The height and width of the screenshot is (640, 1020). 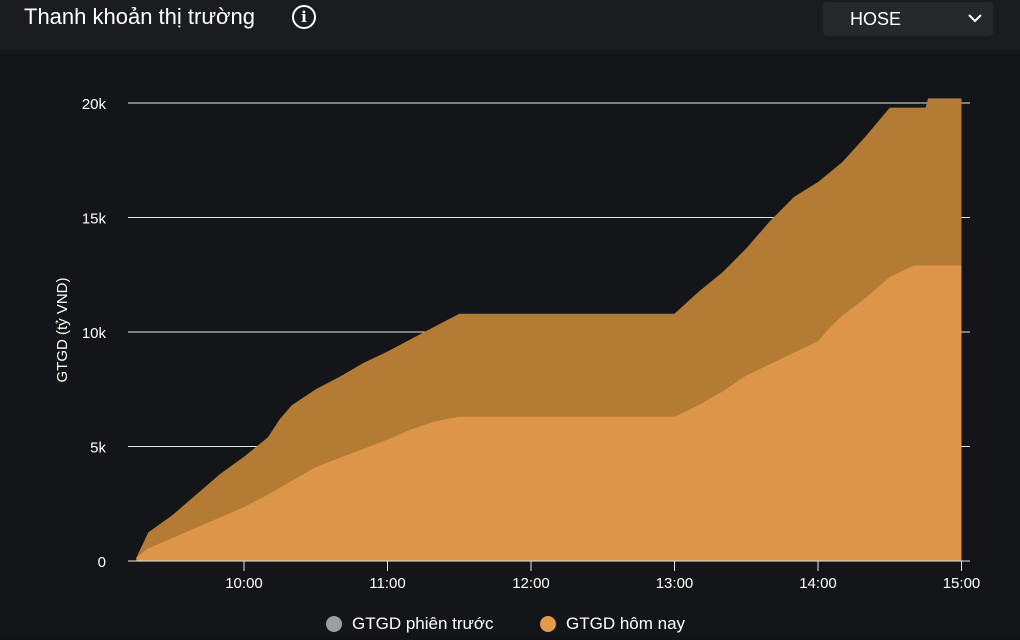 I want to click on x-tick-label: 14:00, so click(x=818, y=583).